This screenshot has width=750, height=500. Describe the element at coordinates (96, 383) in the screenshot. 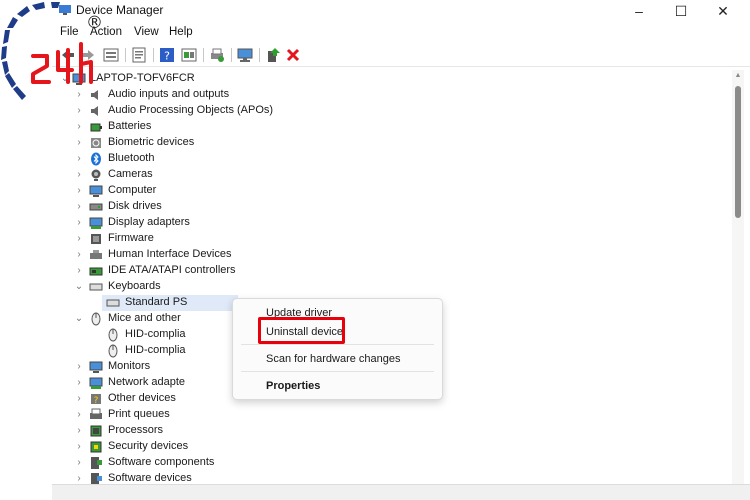

I see `network-icon` at that location.